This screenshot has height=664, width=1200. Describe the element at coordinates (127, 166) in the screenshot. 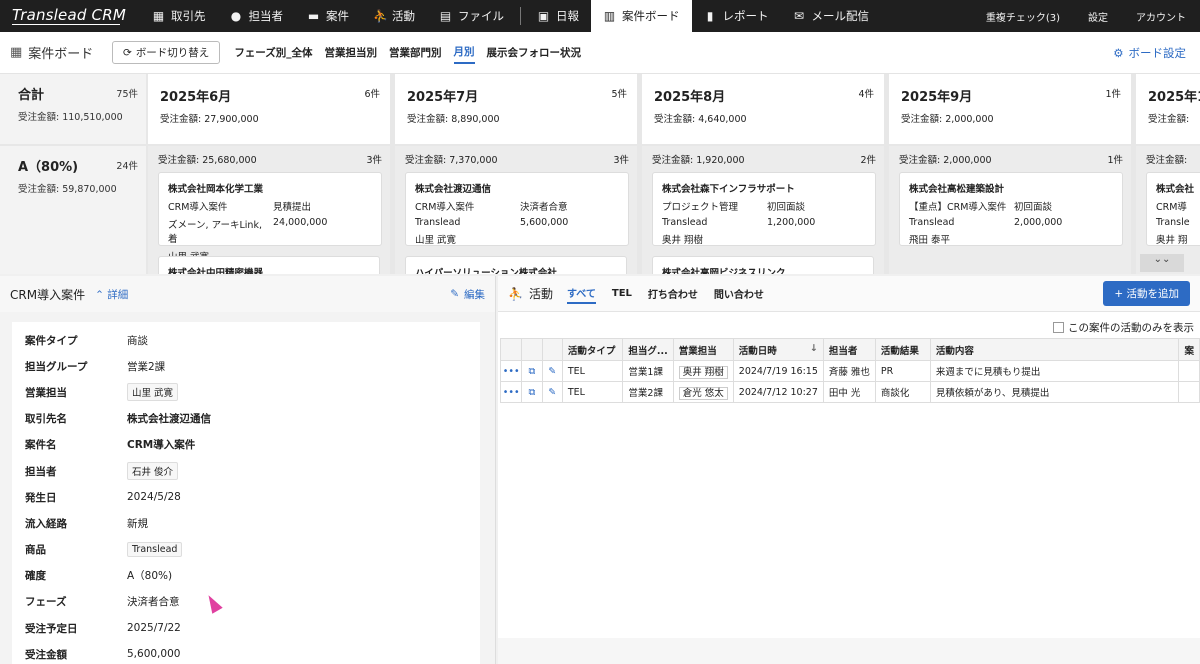

I see `row-count: 24件` at that location.